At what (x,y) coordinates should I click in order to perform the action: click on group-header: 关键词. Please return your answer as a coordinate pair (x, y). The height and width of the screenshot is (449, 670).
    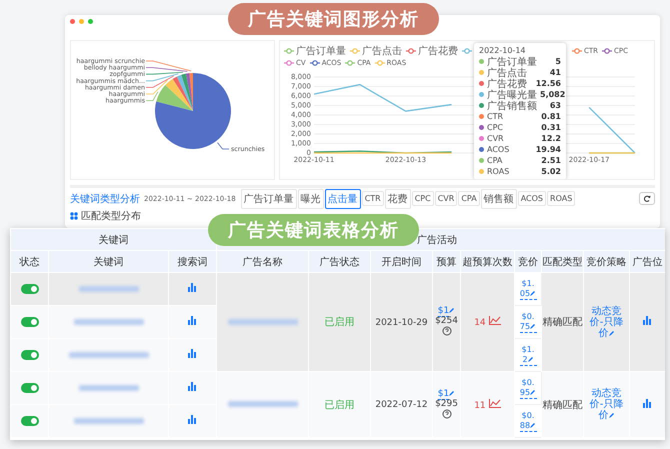
    Looking at the image, I should click on (113, 239).